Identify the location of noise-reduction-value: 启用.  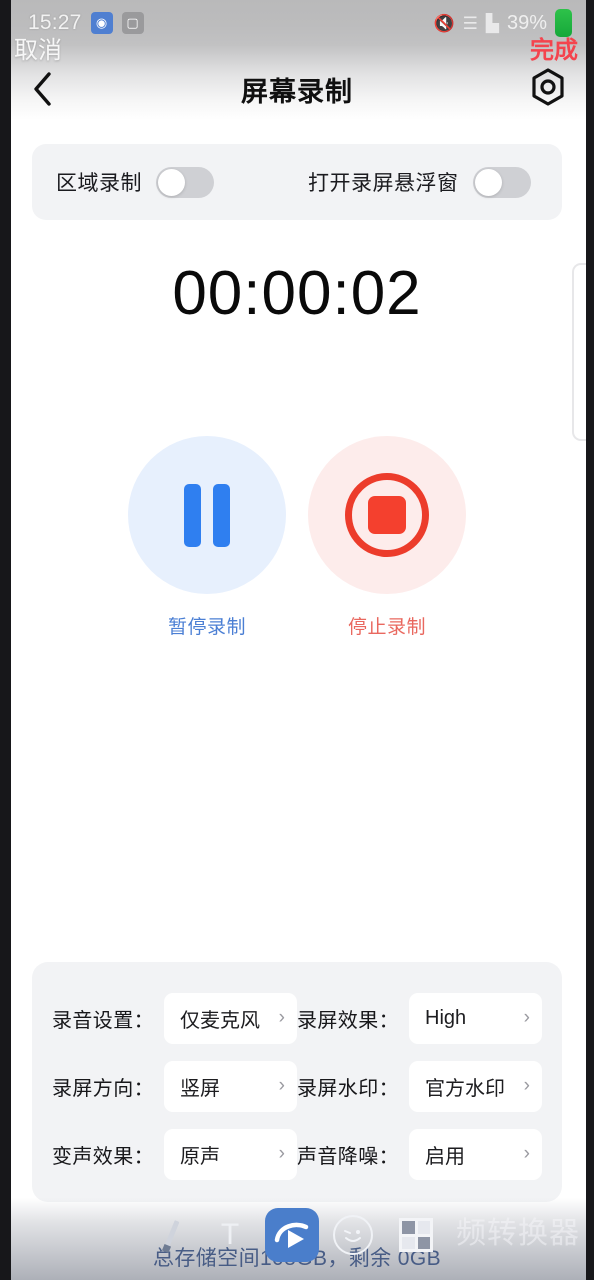
(445, 1156).